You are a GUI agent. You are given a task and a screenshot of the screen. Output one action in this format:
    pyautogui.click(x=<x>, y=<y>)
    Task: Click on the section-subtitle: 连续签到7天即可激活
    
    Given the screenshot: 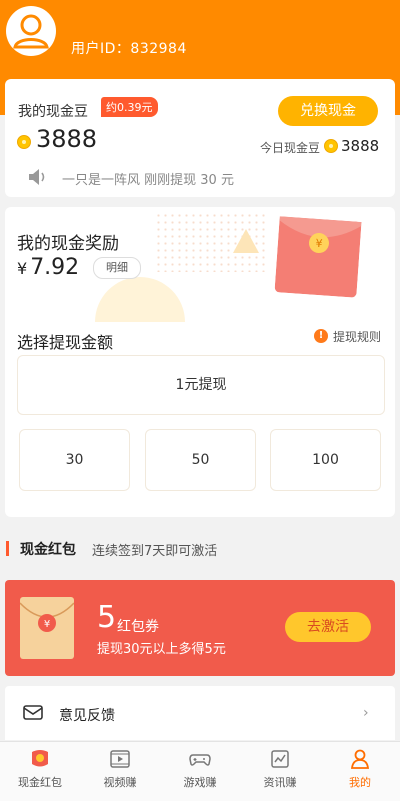 What is the action you would take?
    pyautogui.click(x=155, y=551)
    